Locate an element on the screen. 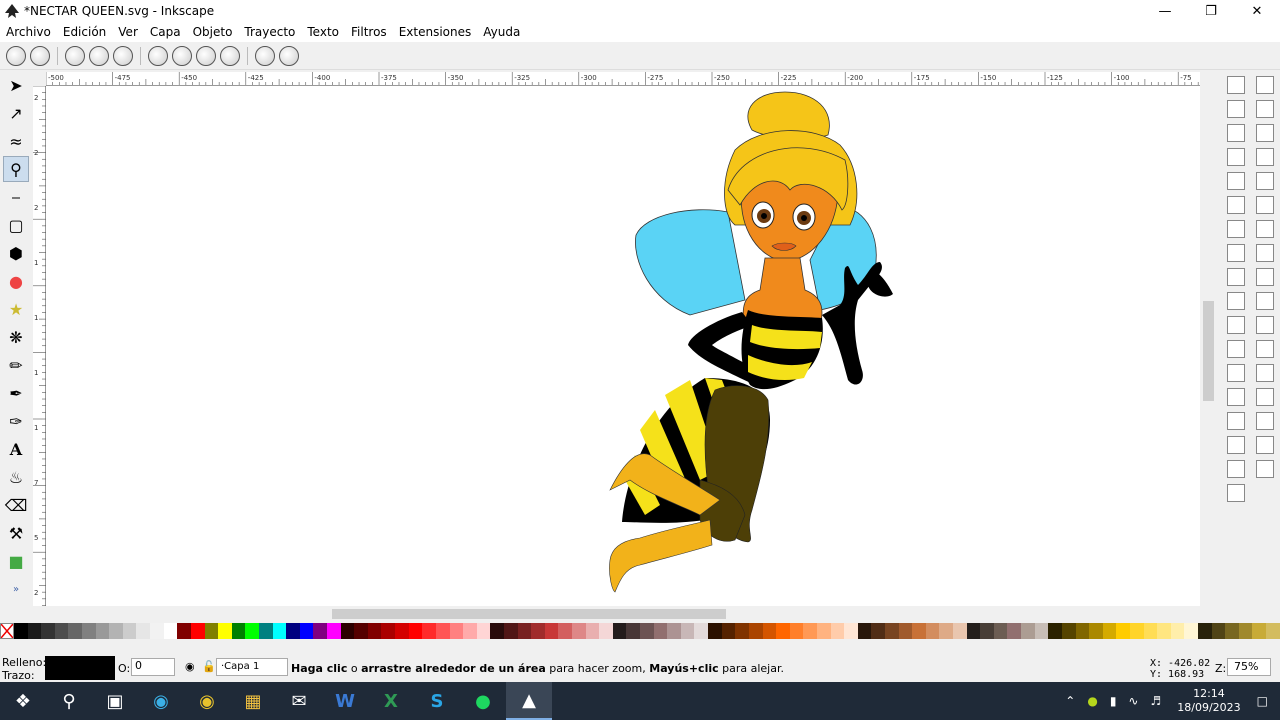 This screenshot has width=1280, height=720. zoom-selection-cmd-icon is located at coordinates (1236, 349).